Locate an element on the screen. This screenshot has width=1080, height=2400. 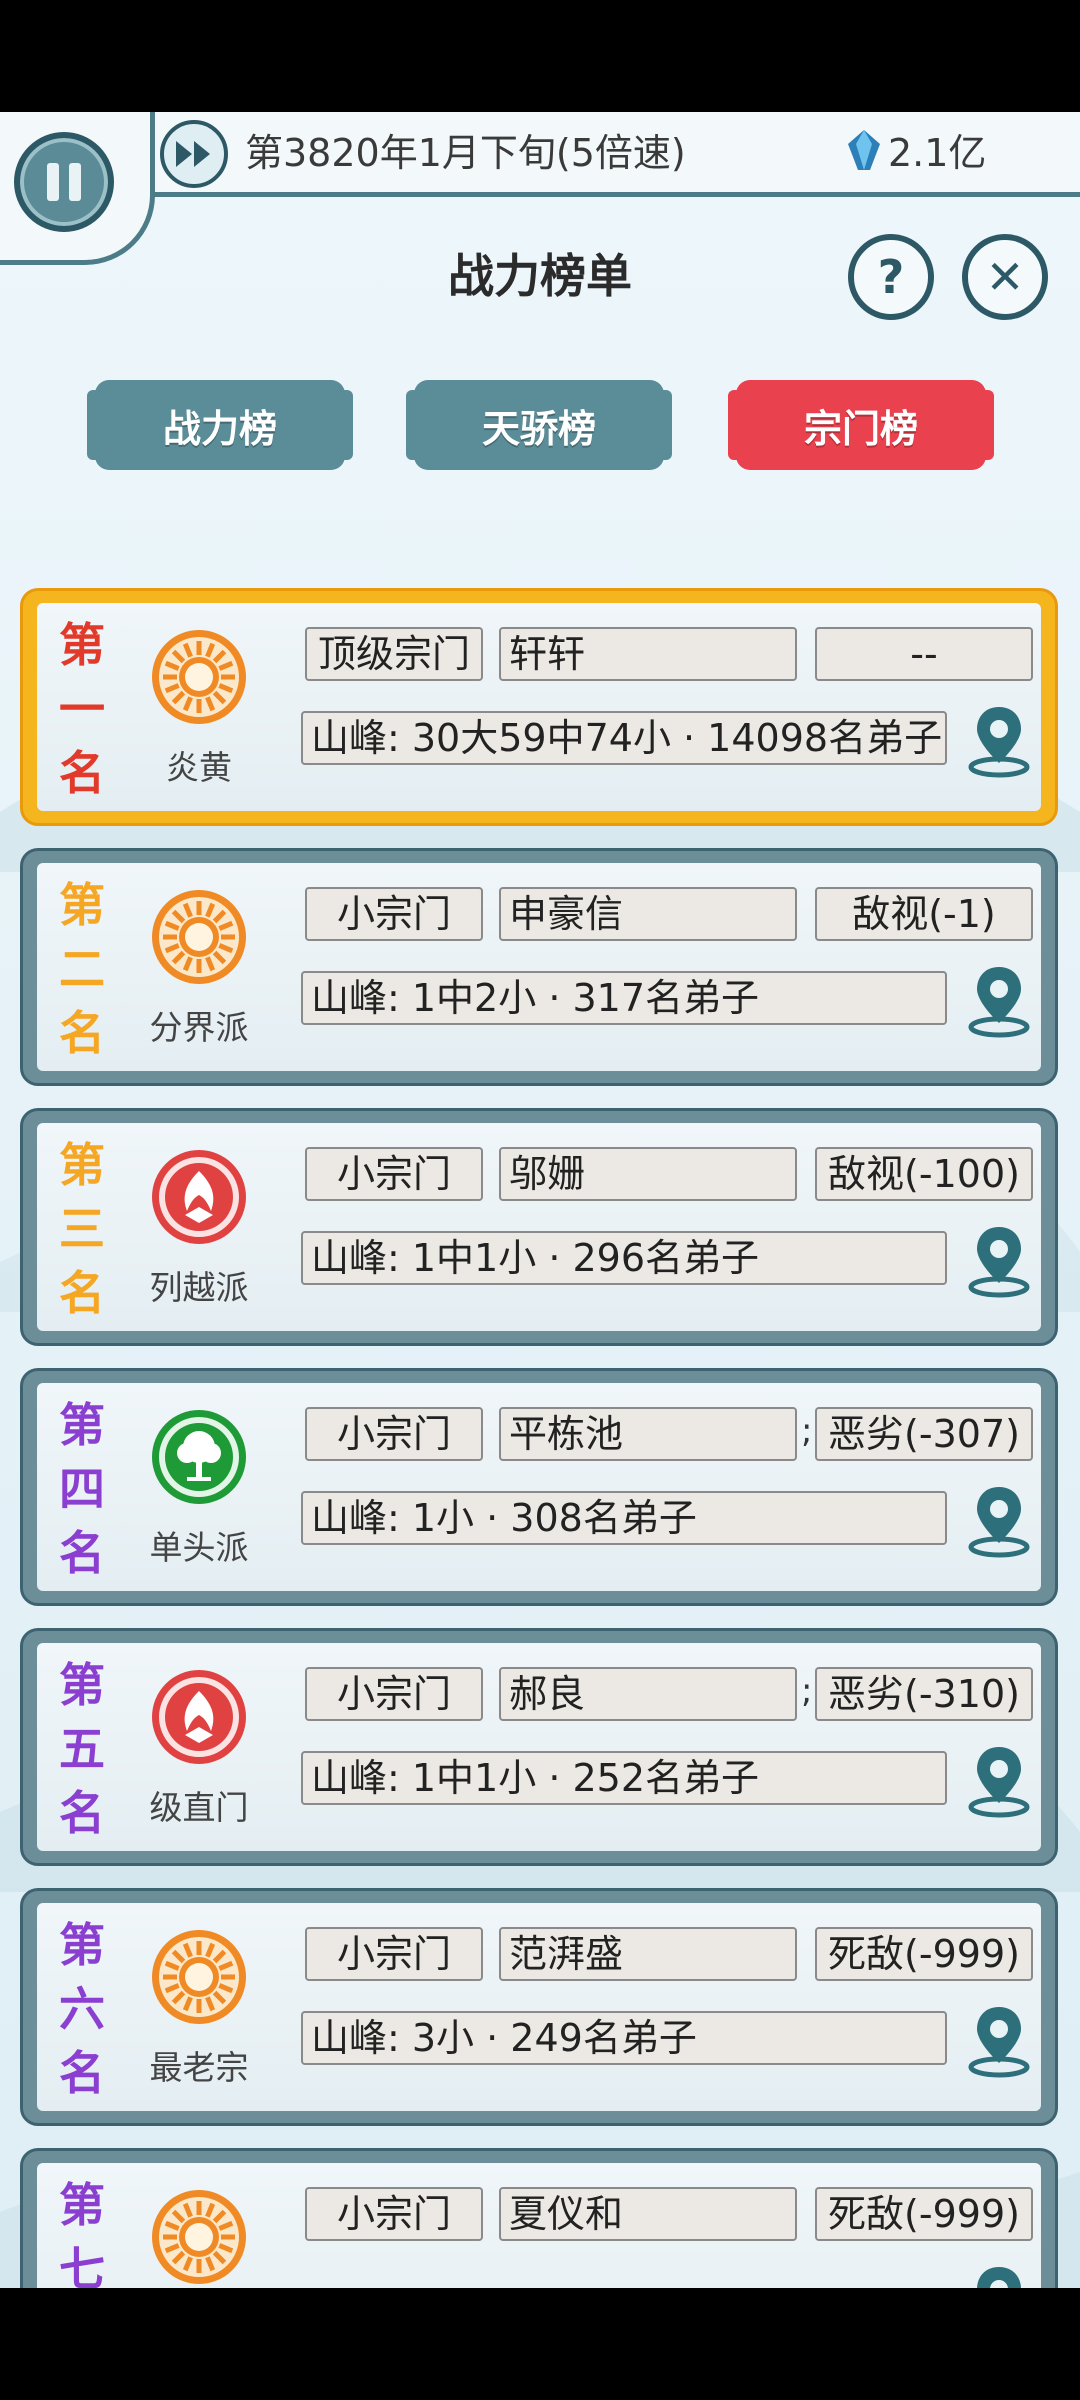
rank-label: 第 三 名 is located at coordinates (82, 1229).